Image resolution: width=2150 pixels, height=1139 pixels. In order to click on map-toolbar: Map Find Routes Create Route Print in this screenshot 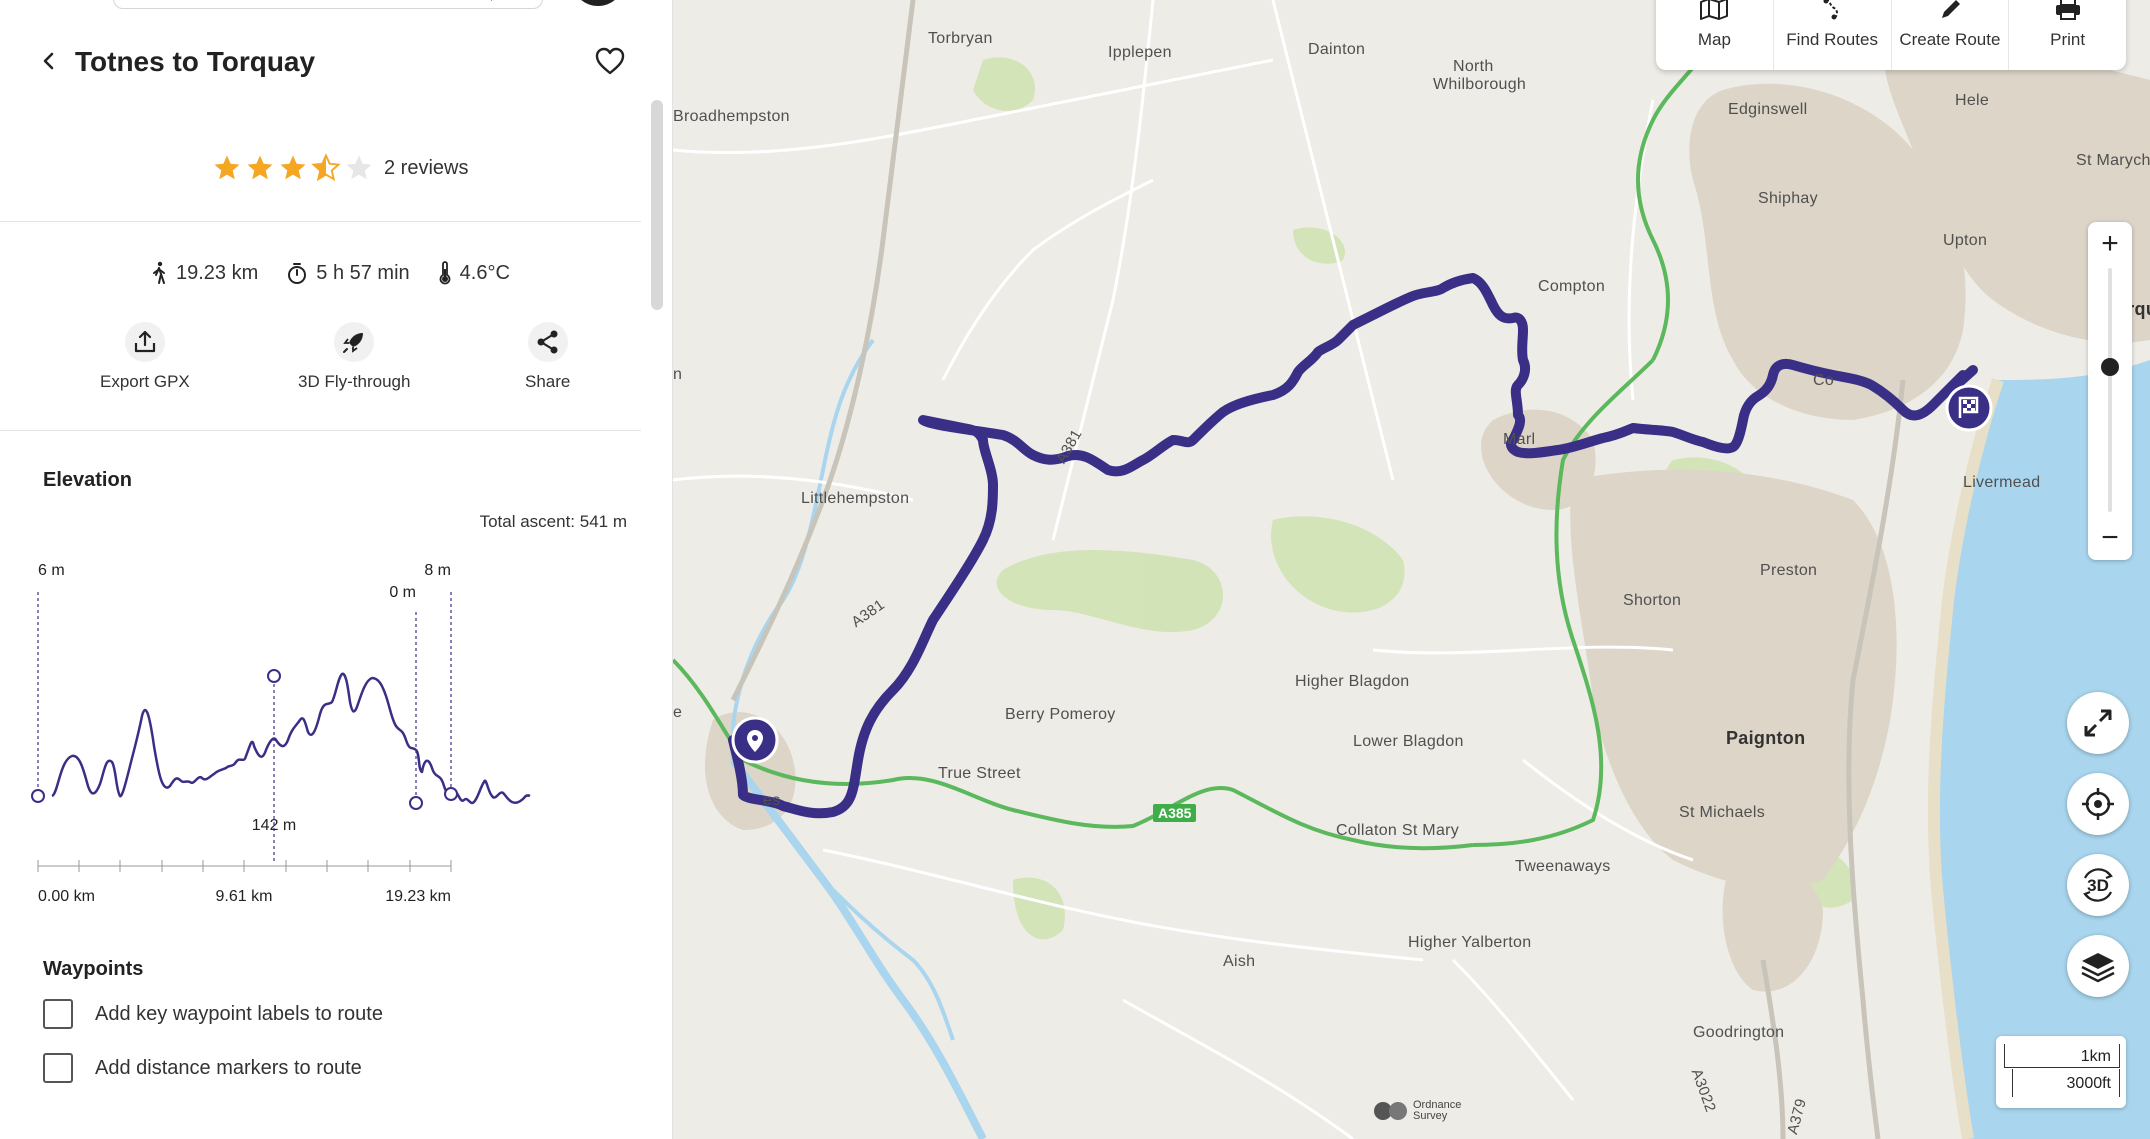, I will do `click(1891, 35)`.